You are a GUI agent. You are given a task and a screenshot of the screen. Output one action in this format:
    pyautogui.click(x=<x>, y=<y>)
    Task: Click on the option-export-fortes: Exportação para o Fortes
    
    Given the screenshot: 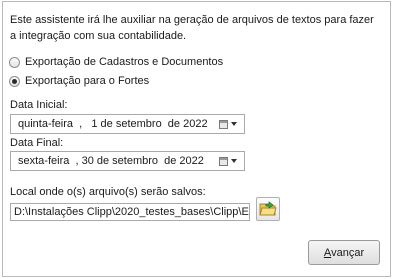 What is the action you would take?
    pyautogui.click(x=79, y=81)
    